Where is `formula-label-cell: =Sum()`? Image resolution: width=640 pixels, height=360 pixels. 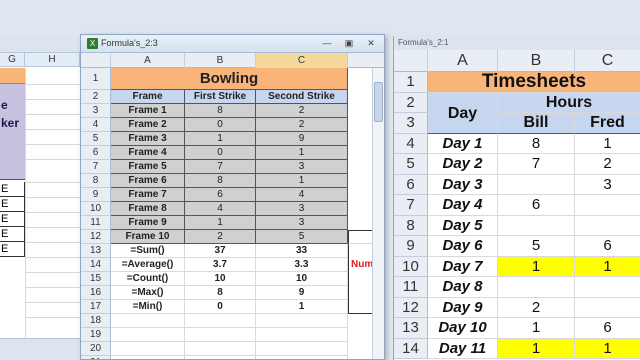 formula-label-cell: =Sum() is located at coordinates (148, 251).